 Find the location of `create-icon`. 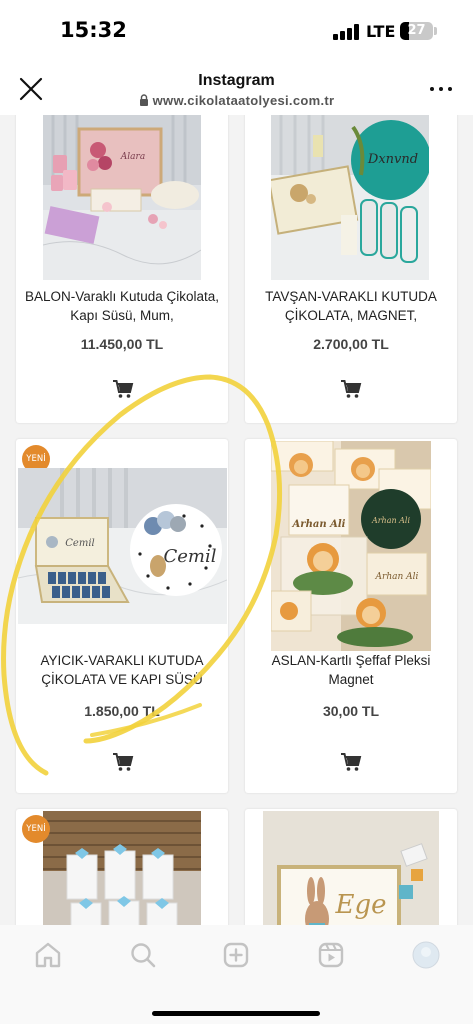

create-icon is located at coordinates (236, 955).